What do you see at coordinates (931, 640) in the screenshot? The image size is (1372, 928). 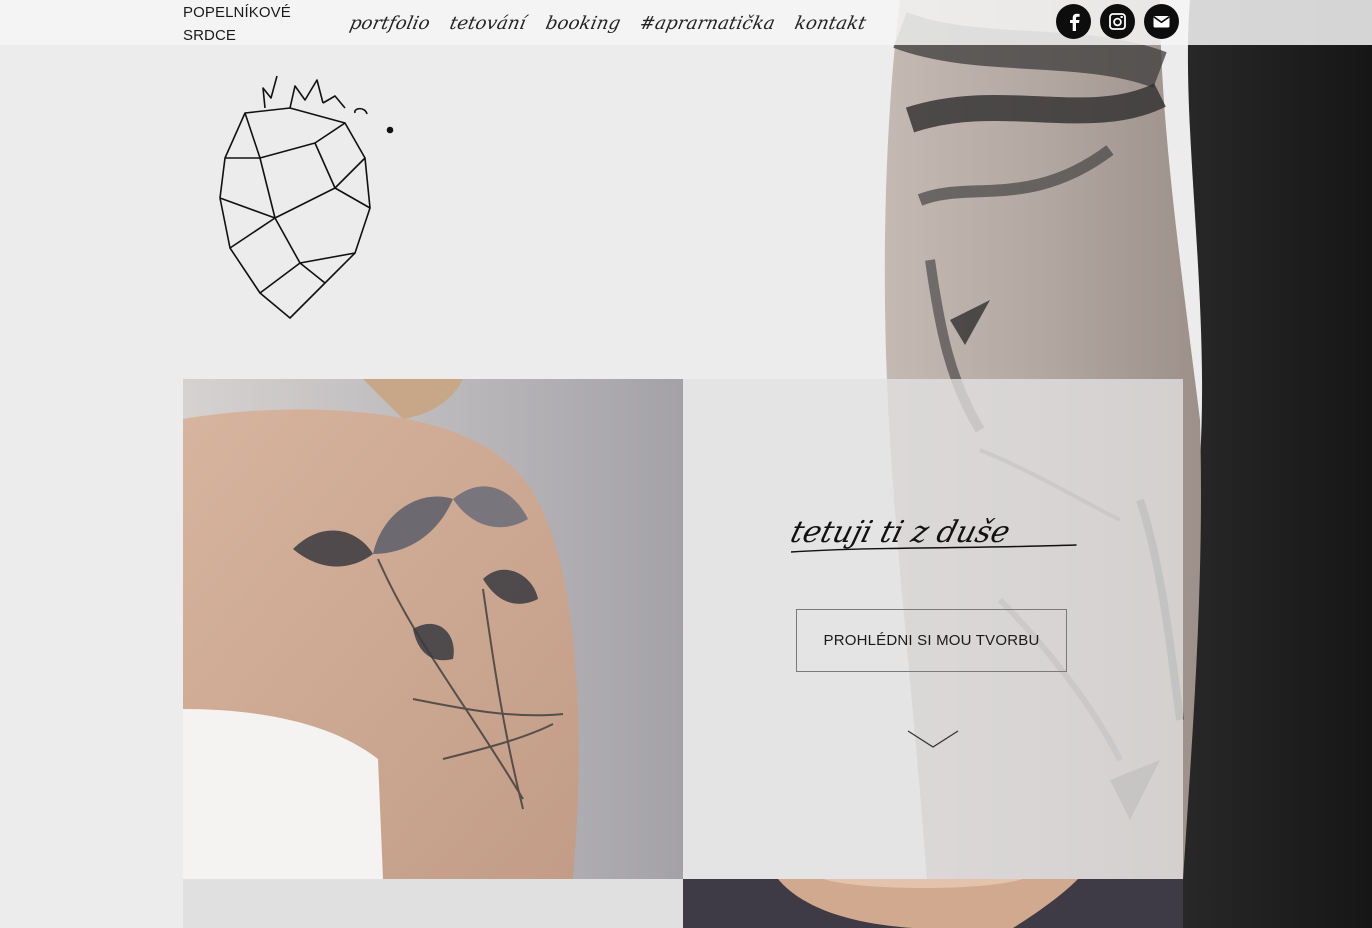 I see `view-portfolio-button: PROHLÉDNI SI MOU TVORBU` at bounding box center [931, 640].